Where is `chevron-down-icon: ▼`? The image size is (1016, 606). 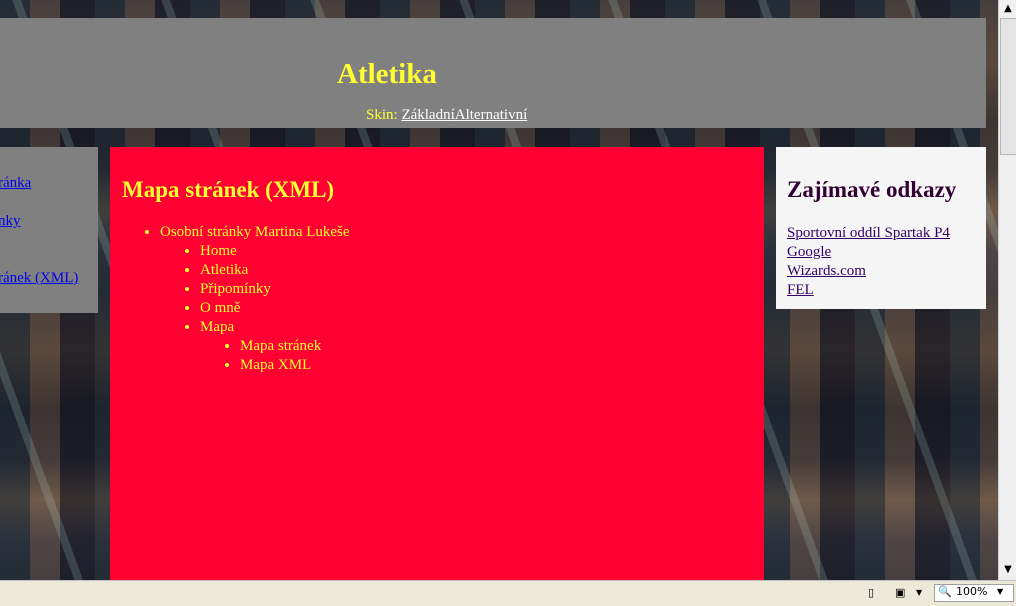 chevron-down-icon: ▼ is located at coordinates (919, 593).